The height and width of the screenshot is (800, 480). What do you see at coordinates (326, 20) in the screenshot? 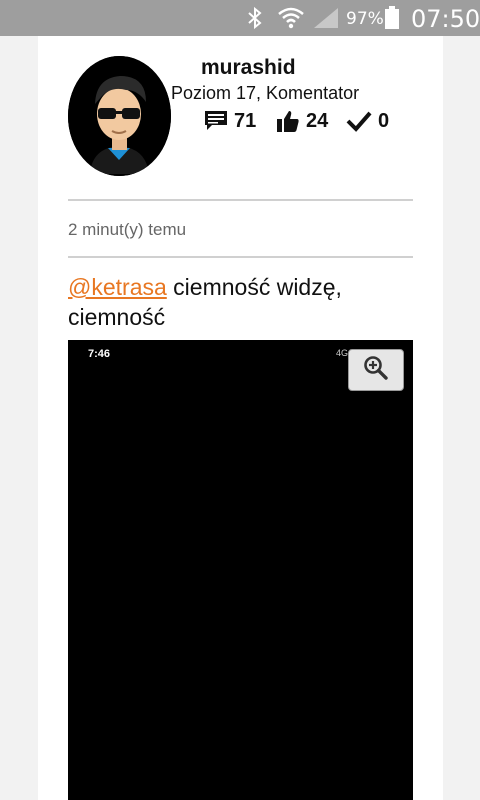
I see `signal-icon` at bounding box center [326, 20].